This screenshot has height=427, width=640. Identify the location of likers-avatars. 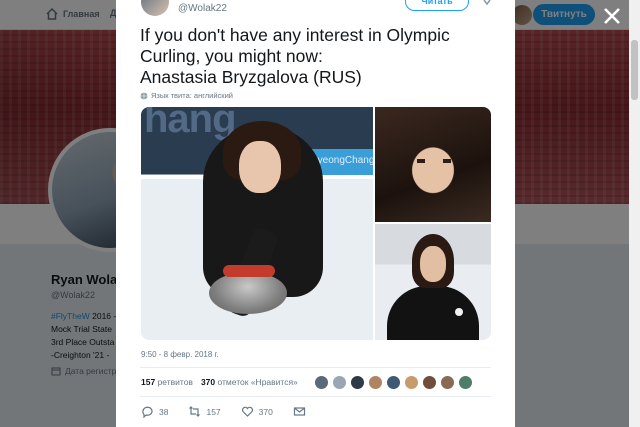
(393, 382).